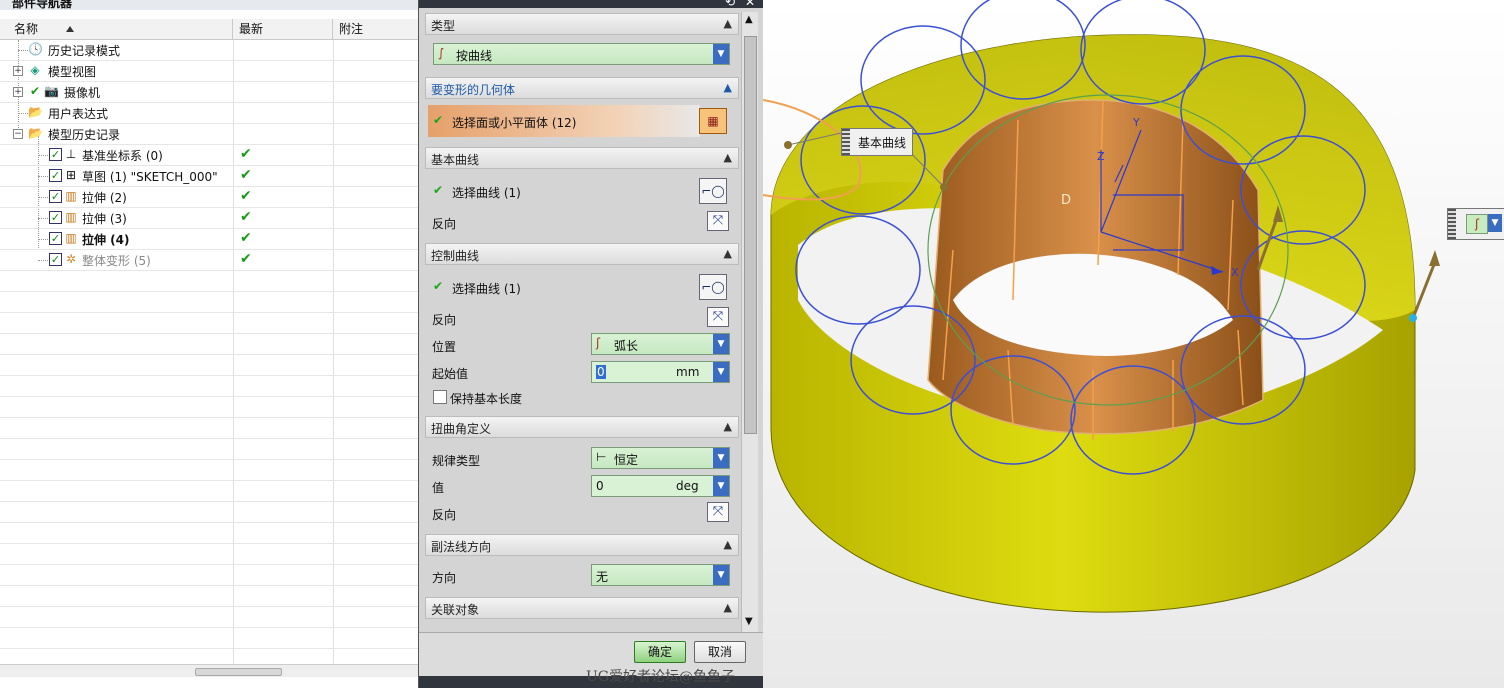 The height and width of the screenshot is (688, 1504). I want to click on tree-row-datum-csys: ✓ ⊥ 基准坐标系 (0) ✔, so click(209, 155).